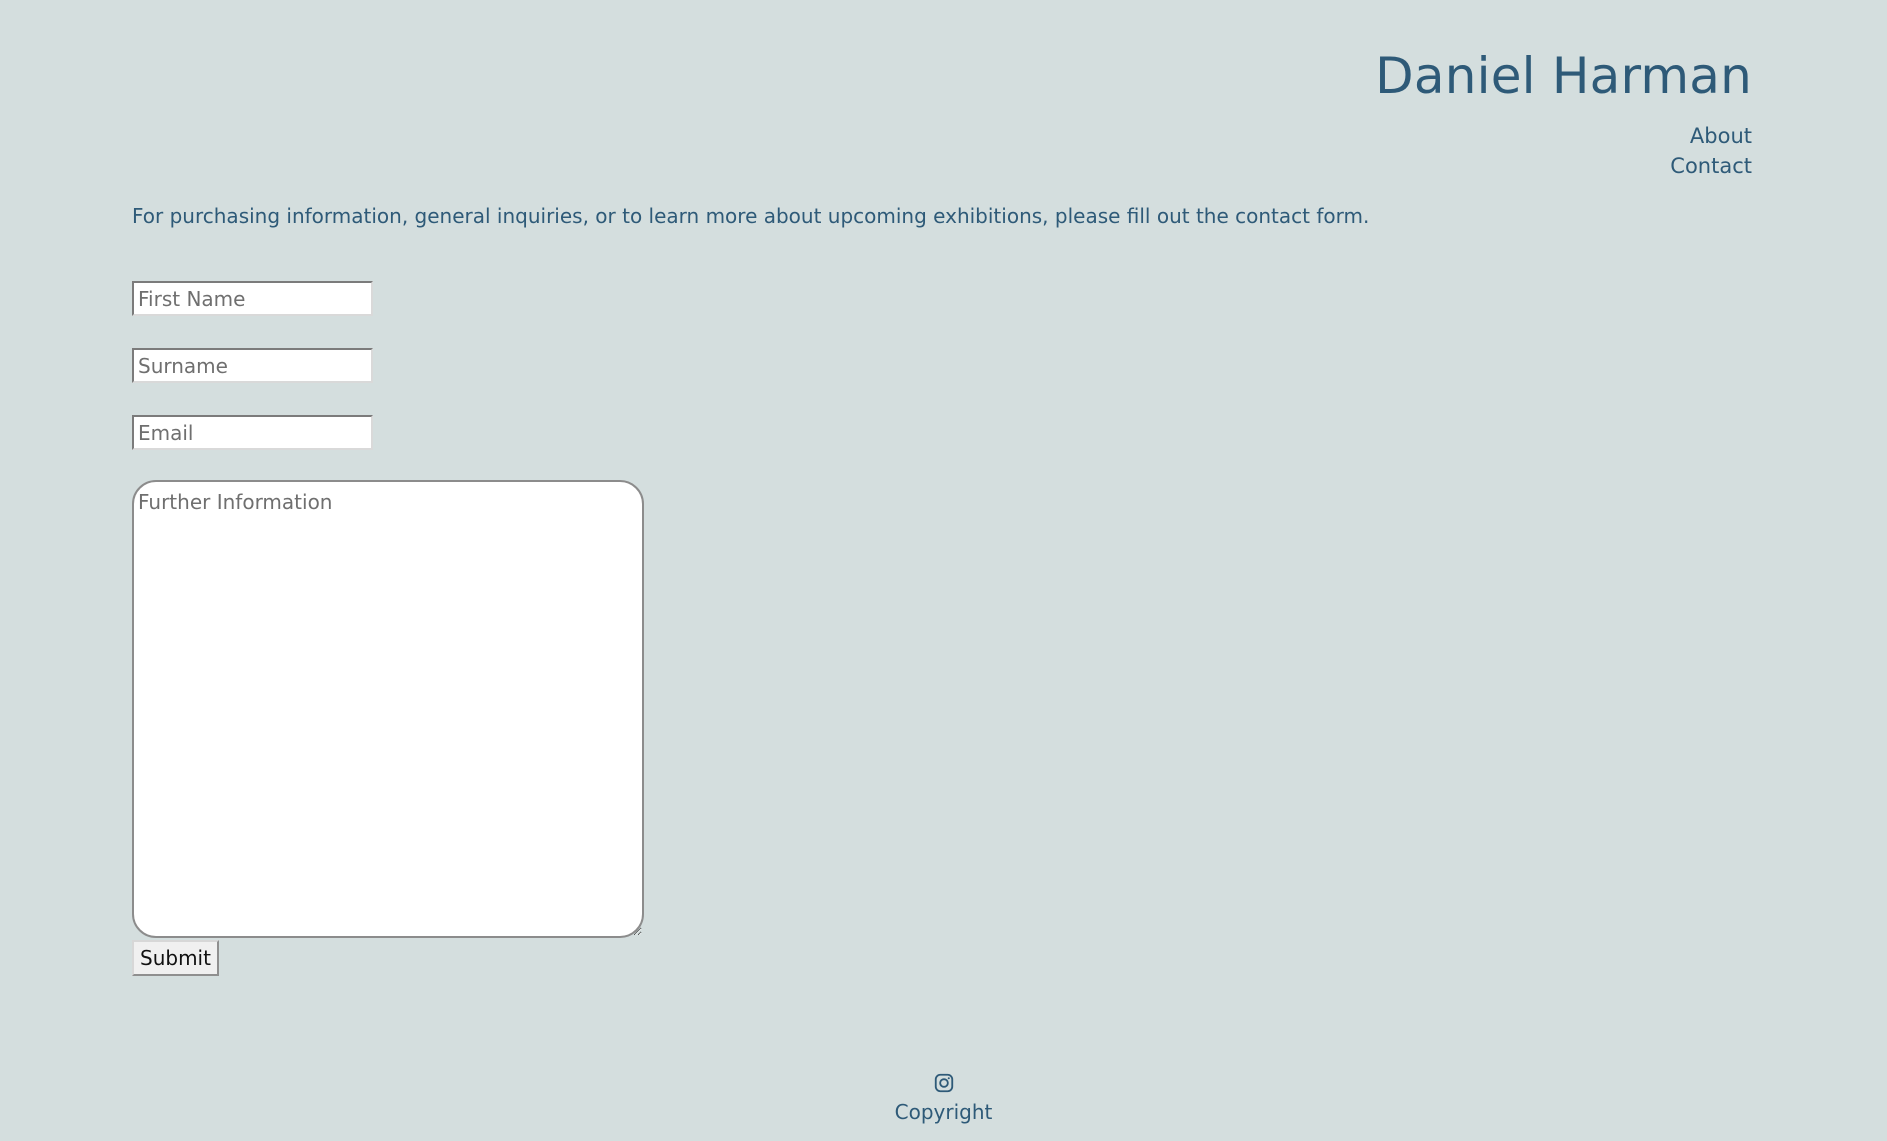 The width and height of the screenshot is (1887, 1141). Describe the element at coordinates (388, 709) in the screenshot. I see `further-information-textarea` at that location.